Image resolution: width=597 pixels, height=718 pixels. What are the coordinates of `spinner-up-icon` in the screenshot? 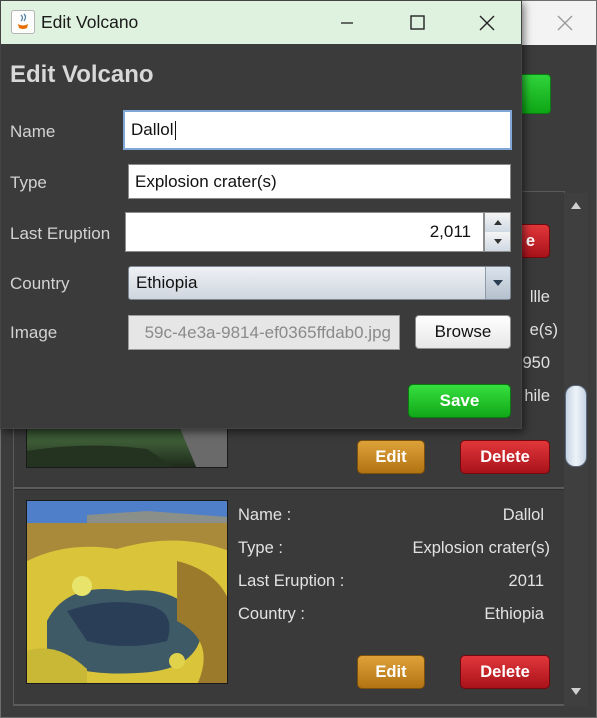 It's located at (497, 222).